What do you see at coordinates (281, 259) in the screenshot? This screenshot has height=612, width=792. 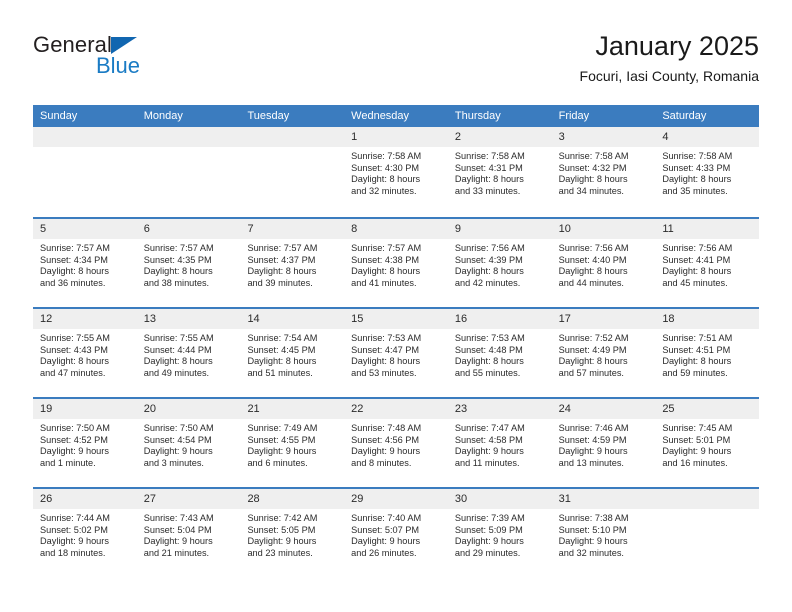 I see `sunset-time: Sunset: 4:37 PM` at bounding box center [281, 259].